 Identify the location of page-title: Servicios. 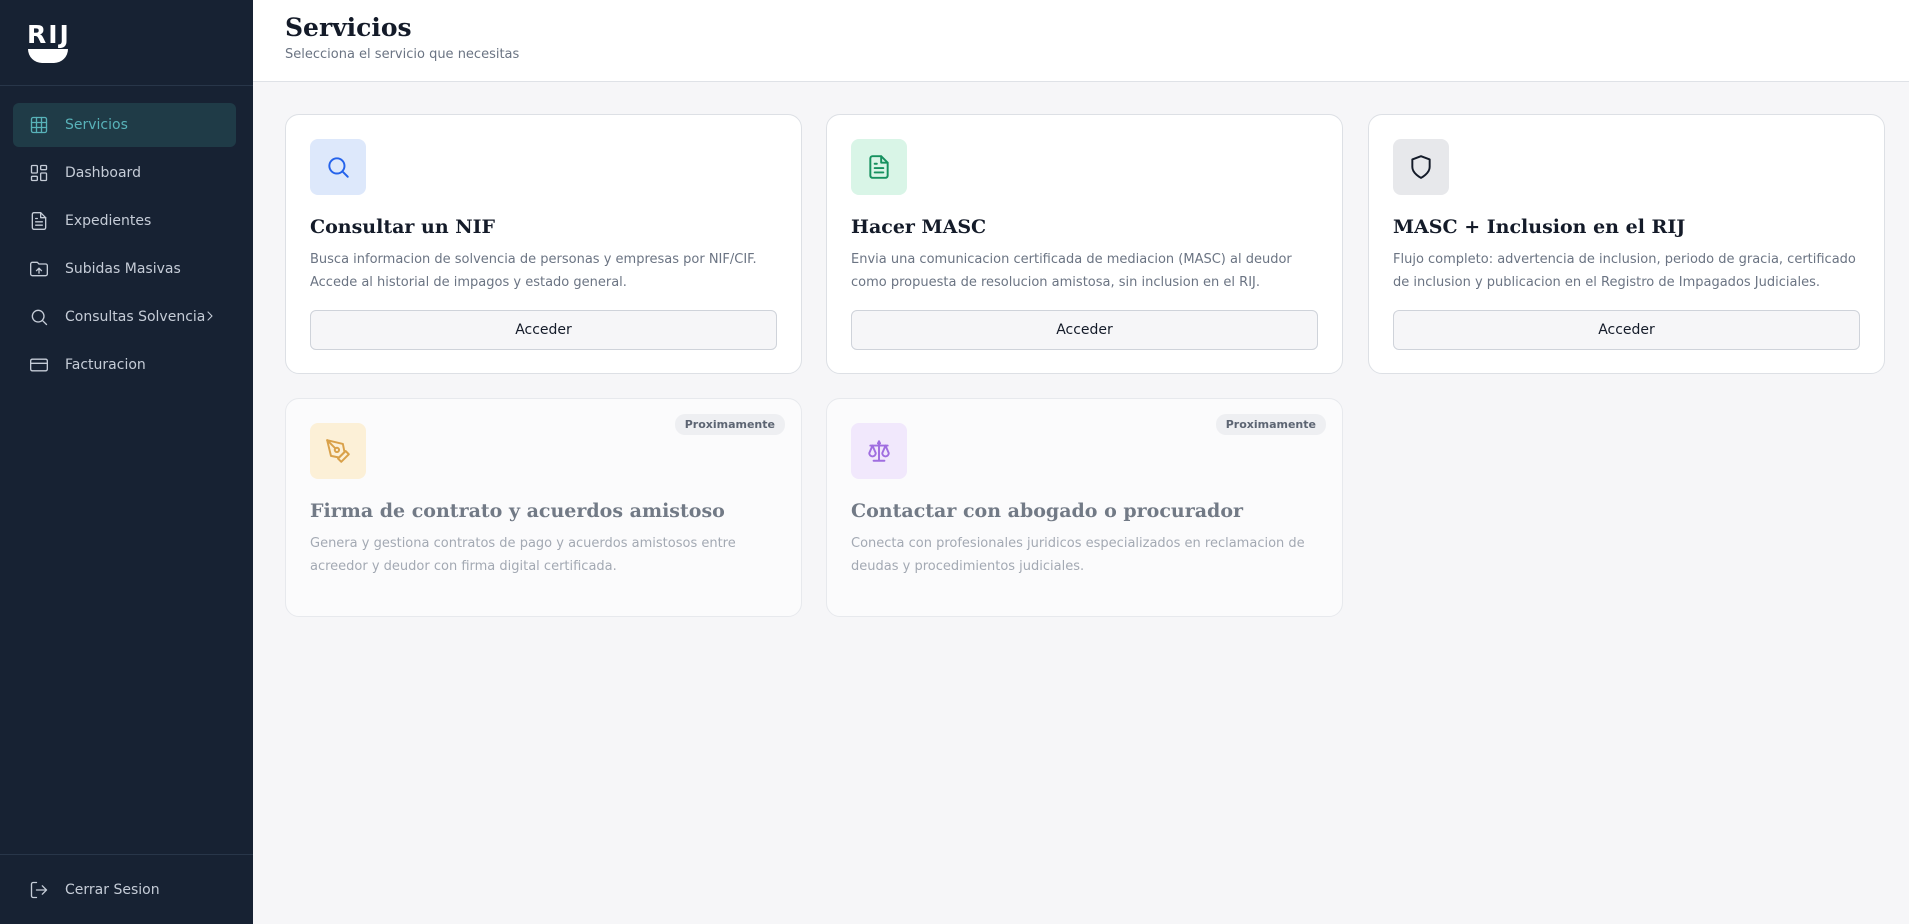
(348, 27).